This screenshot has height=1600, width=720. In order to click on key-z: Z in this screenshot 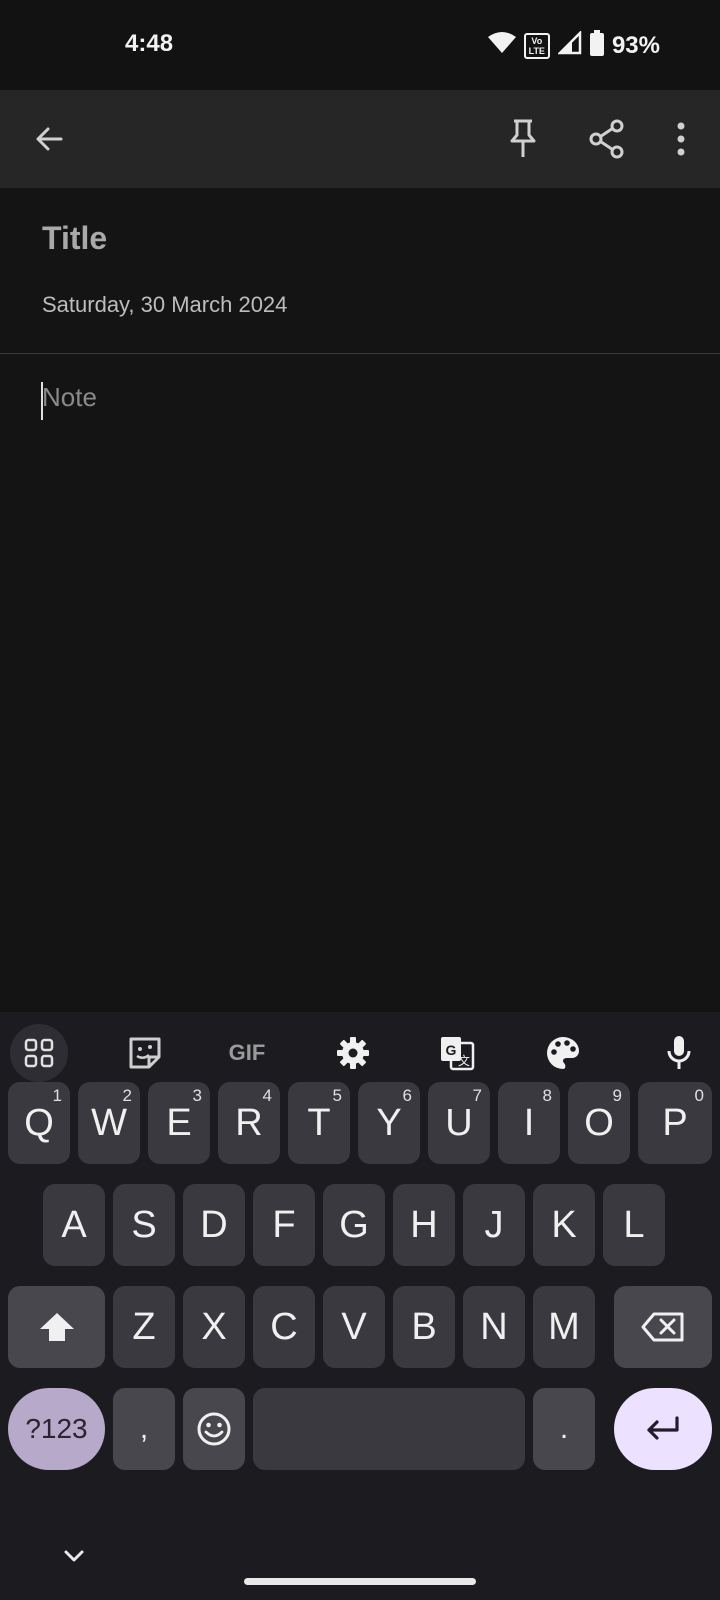, I will do `click(144, 1327)`.